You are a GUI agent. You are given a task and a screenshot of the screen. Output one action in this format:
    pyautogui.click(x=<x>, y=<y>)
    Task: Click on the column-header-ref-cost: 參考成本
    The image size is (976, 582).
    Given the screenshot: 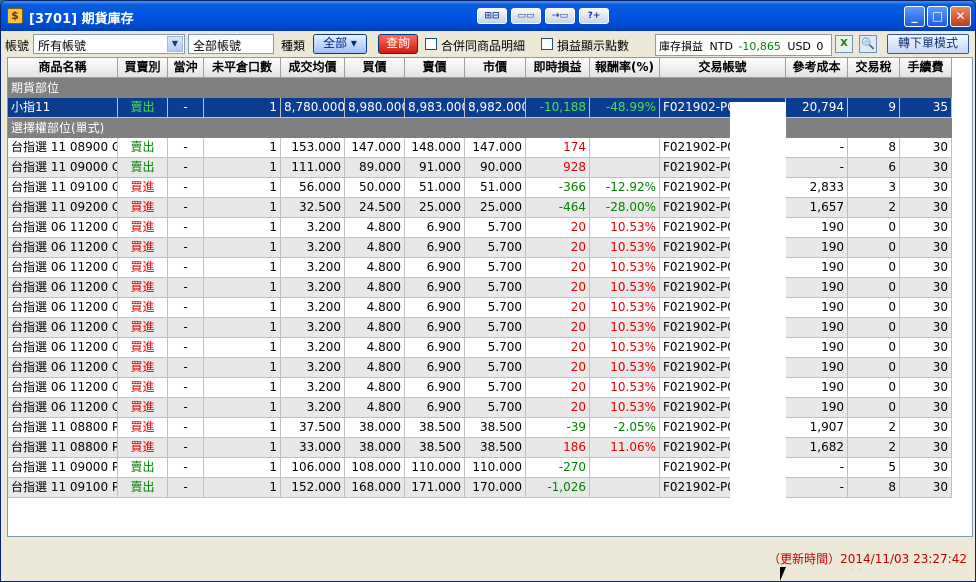 What is the action you would take?
    pyautogui.click(x=817, y=68)
    